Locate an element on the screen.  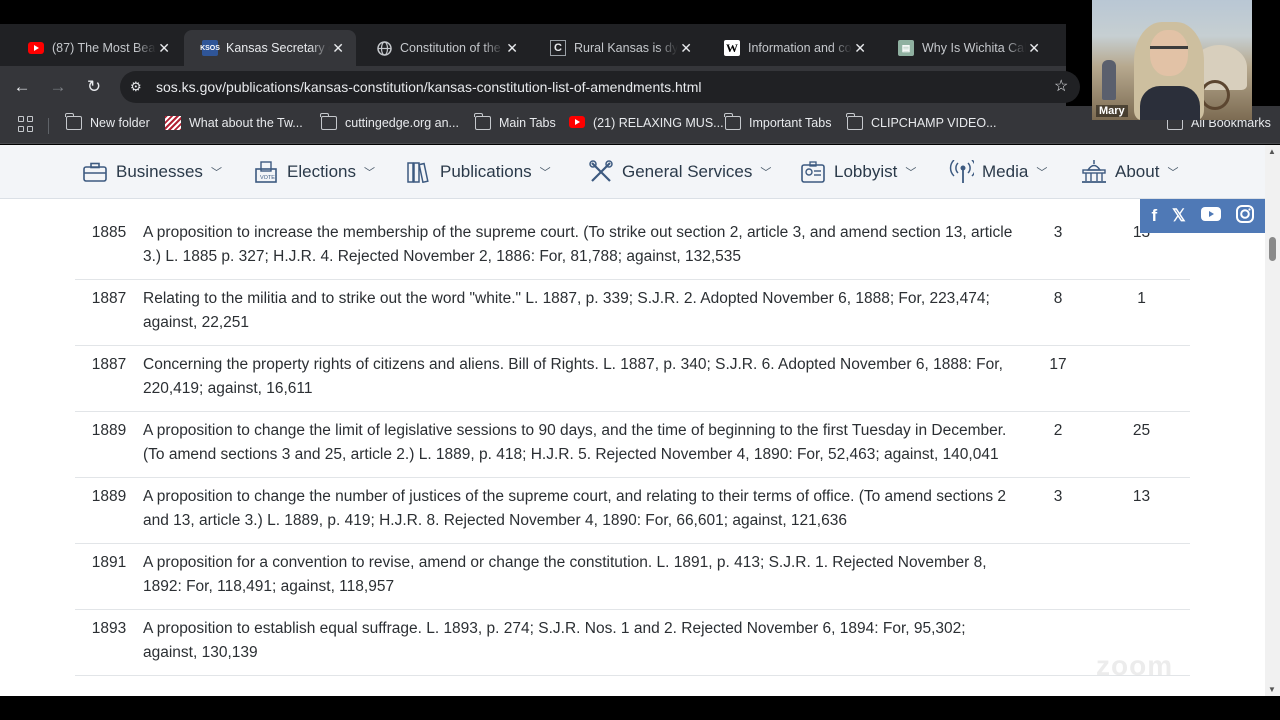
nav-lobbyist: Lobbyist ﹀ is located at coordinates (858, 172).